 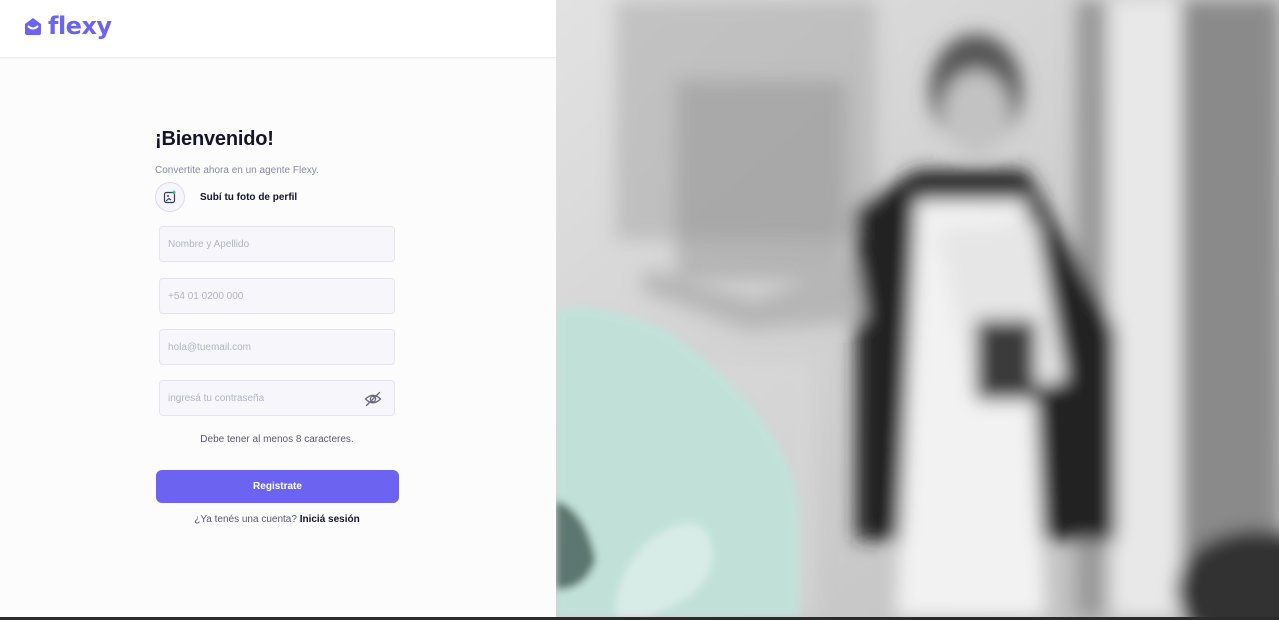 What do you see at coordinates (249, 197) in the screenshot?
I see `upload-photo-label: Subí tu foto de perfil` at bounding box center [249, 197].